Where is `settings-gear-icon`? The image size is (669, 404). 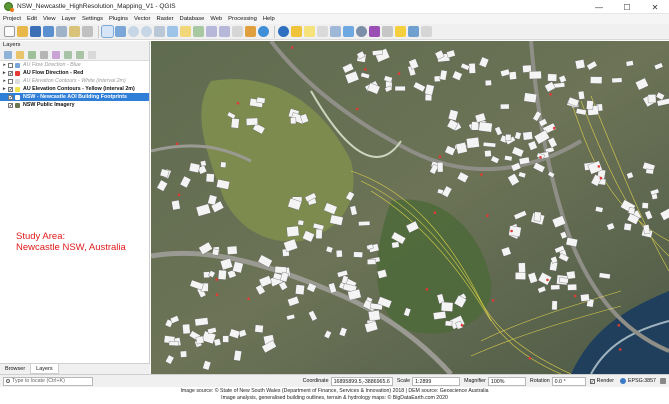 settings-gear-icon is located at coordinates (361, 31).